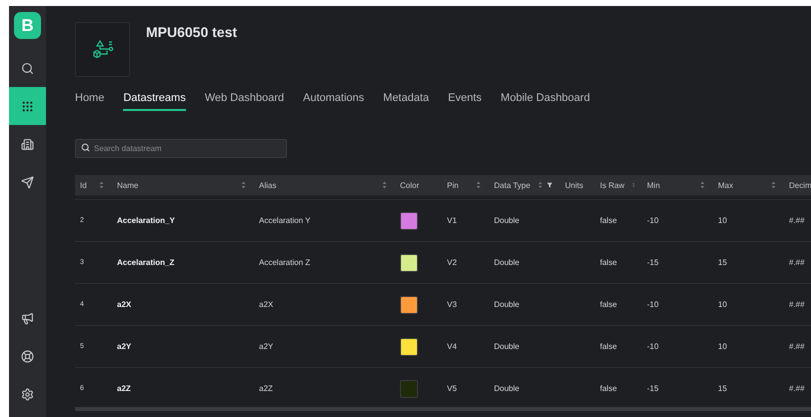  Describe the element at coordinates (726, 185) in the screenshot. I see `column-header: Max` at that location.